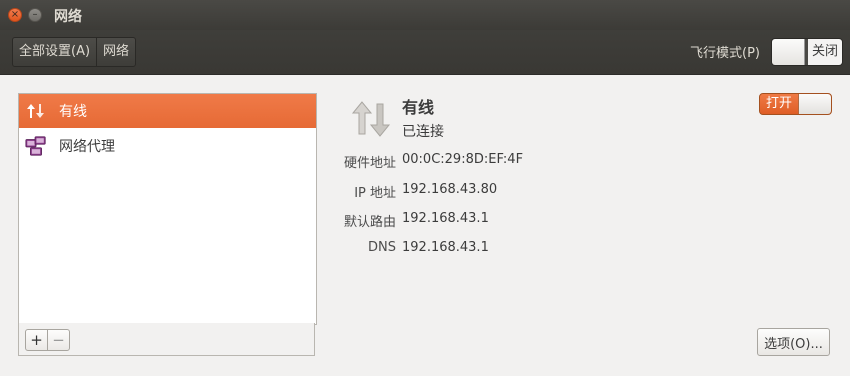 This screenshot has width=850, height=376. What do you see at coordinates (445, 247) in the screenshot?
I see `dns-value: 192.168.43.1` at bounding box center [445, 247].